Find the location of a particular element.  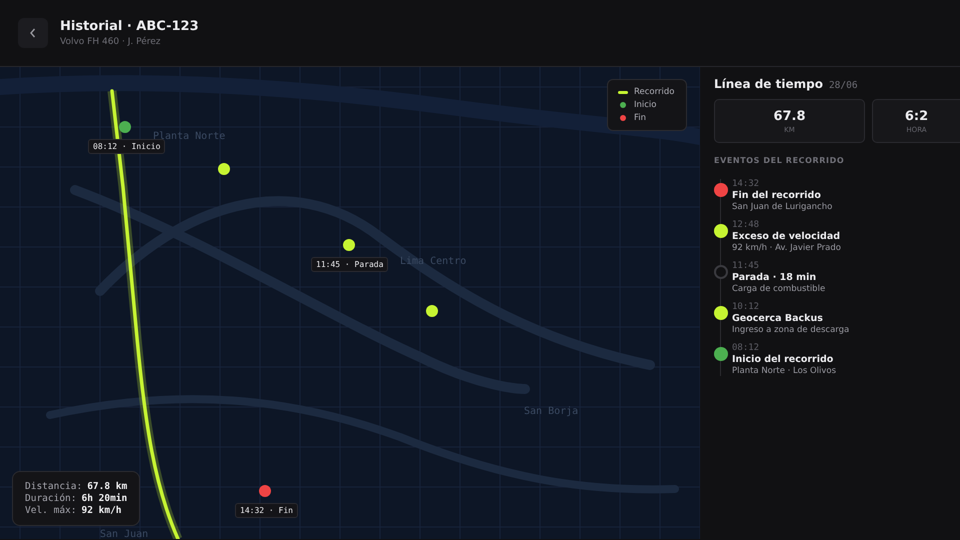

place-label: Planta Norte is located at coordinates (189, 136).